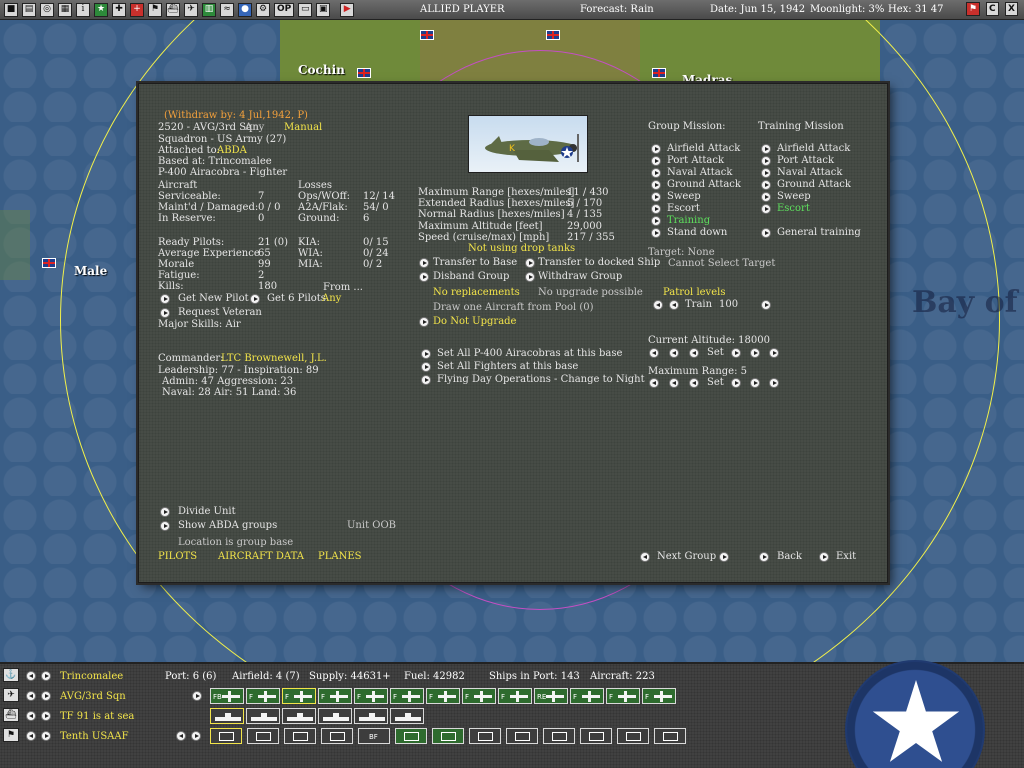 Image resolution: width=1024 pixels, height=768 pixels. I want to click on training-port-attack: Port Attack, so click(805, 160).